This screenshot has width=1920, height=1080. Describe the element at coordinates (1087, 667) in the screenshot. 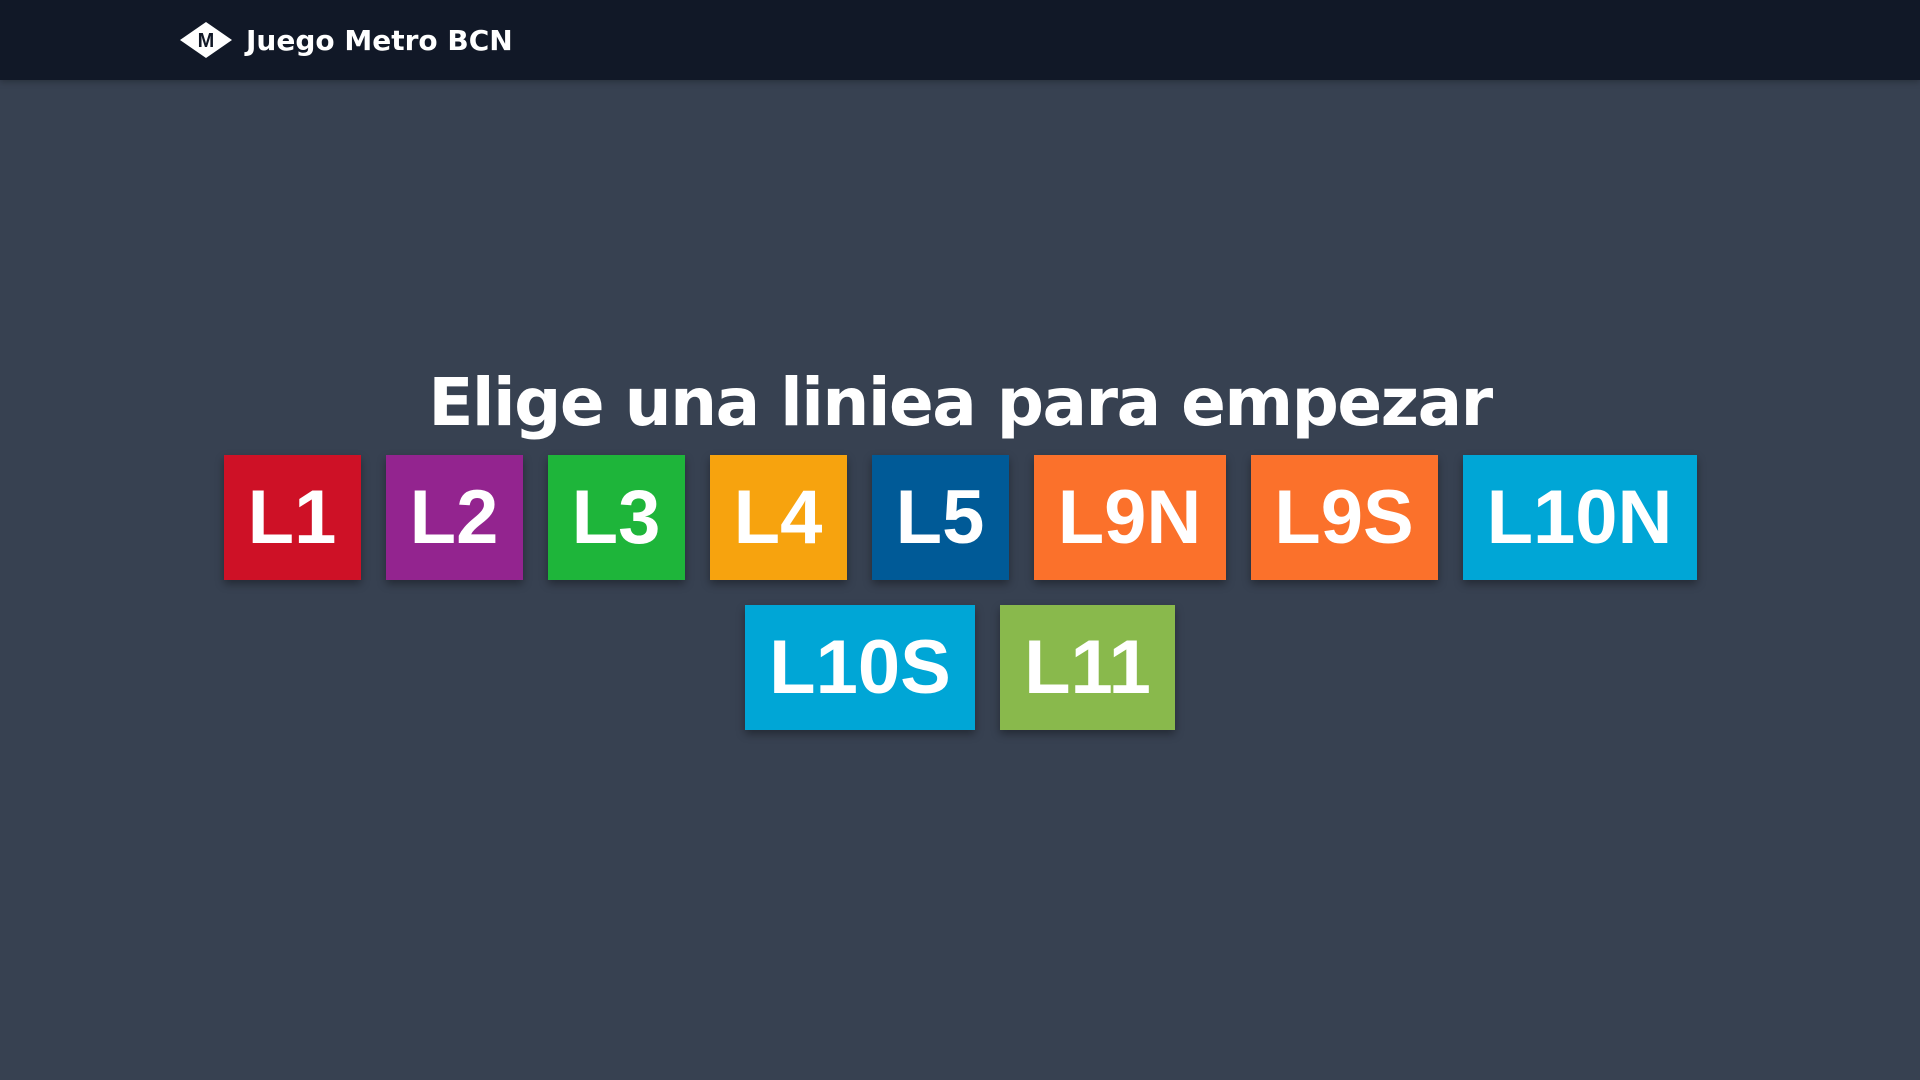

I see `line-button-l11: L11` at that location.